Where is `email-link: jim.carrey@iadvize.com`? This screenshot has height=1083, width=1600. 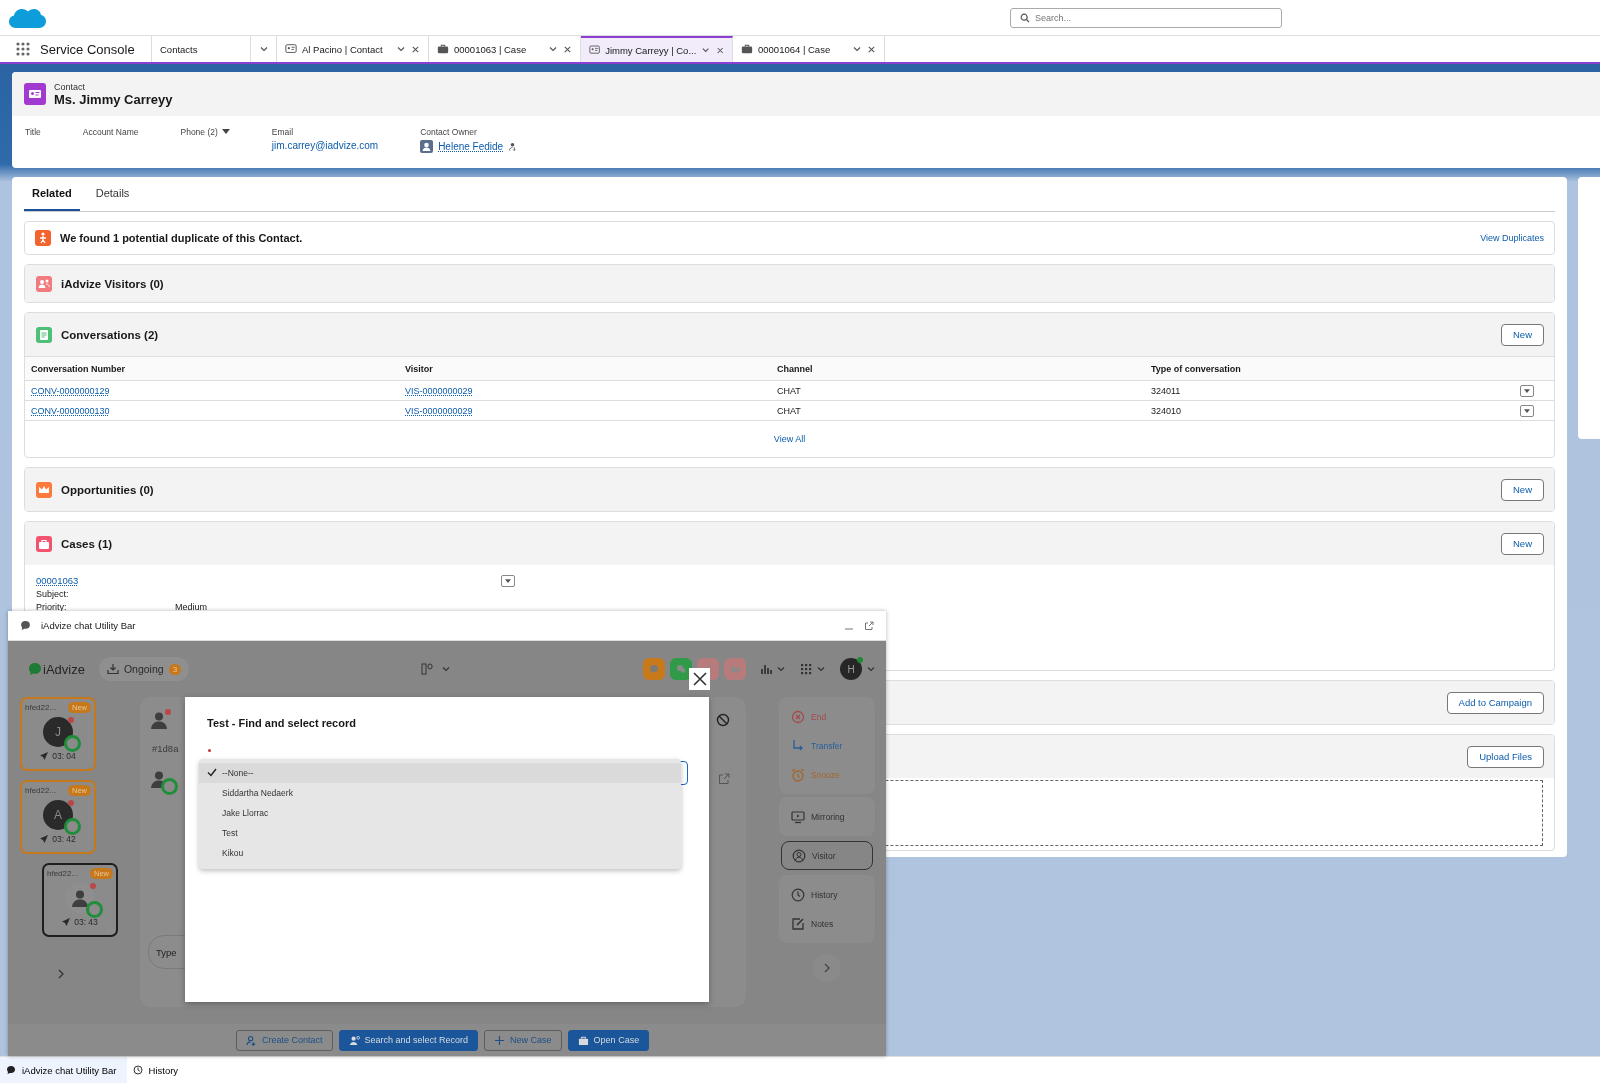
email-link: jim.carrey@iadvize.com is located at coordinates (325, 145).